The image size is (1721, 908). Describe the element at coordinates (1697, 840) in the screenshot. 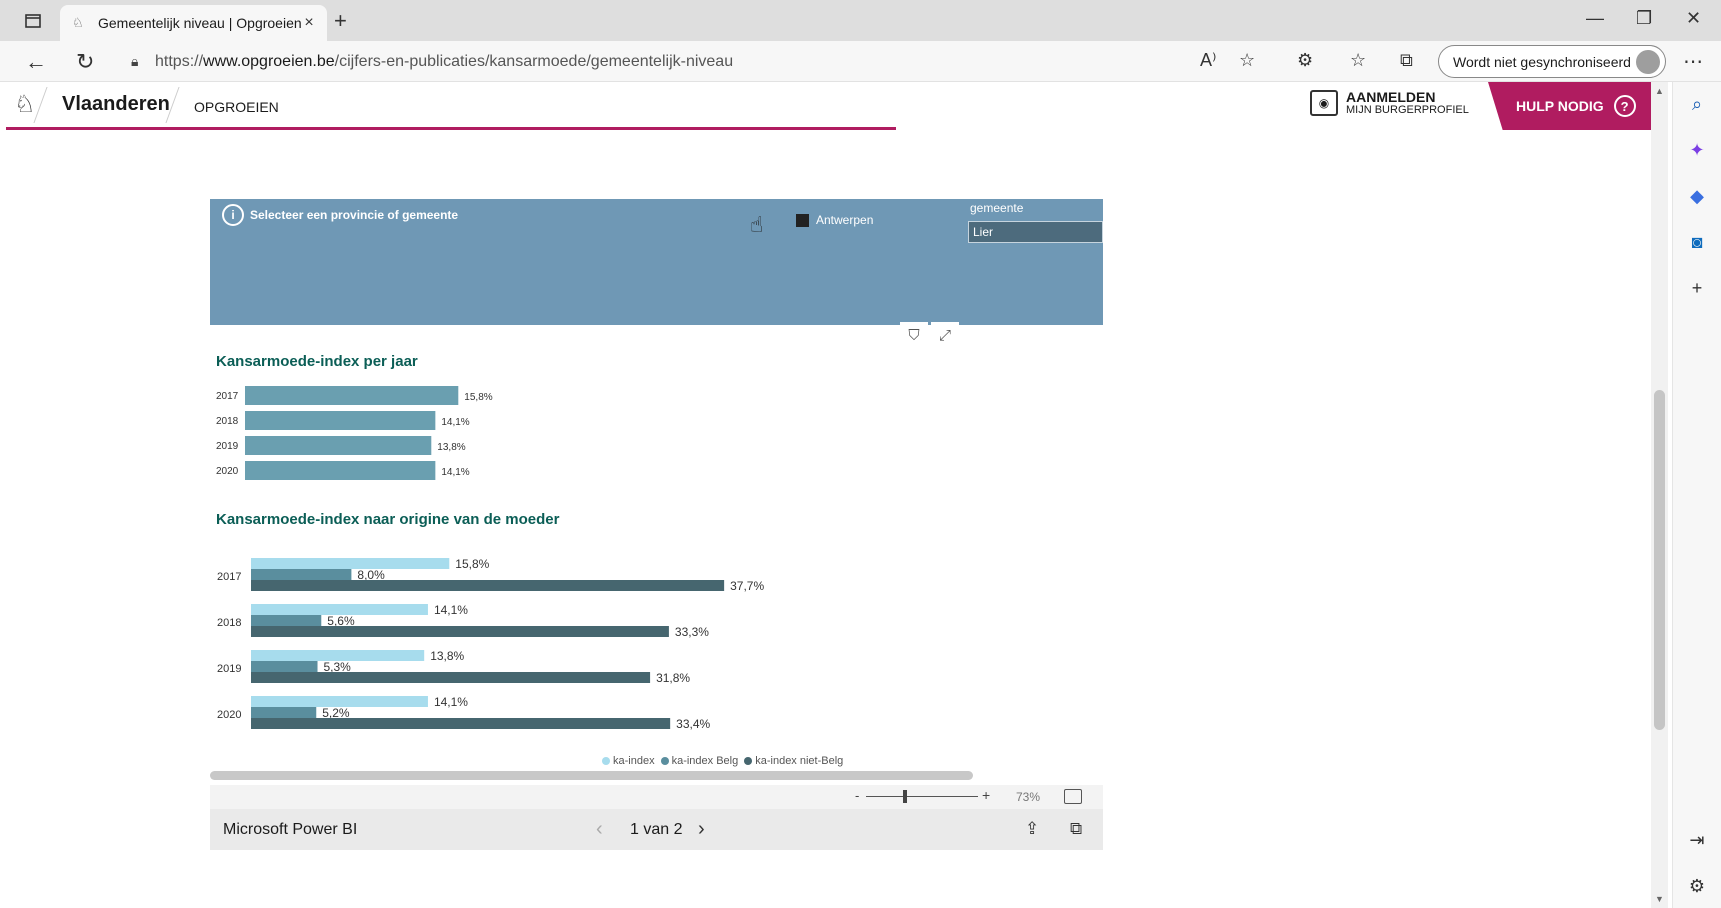

I see `sidebar-toggle-icon: ⇥` at that location.